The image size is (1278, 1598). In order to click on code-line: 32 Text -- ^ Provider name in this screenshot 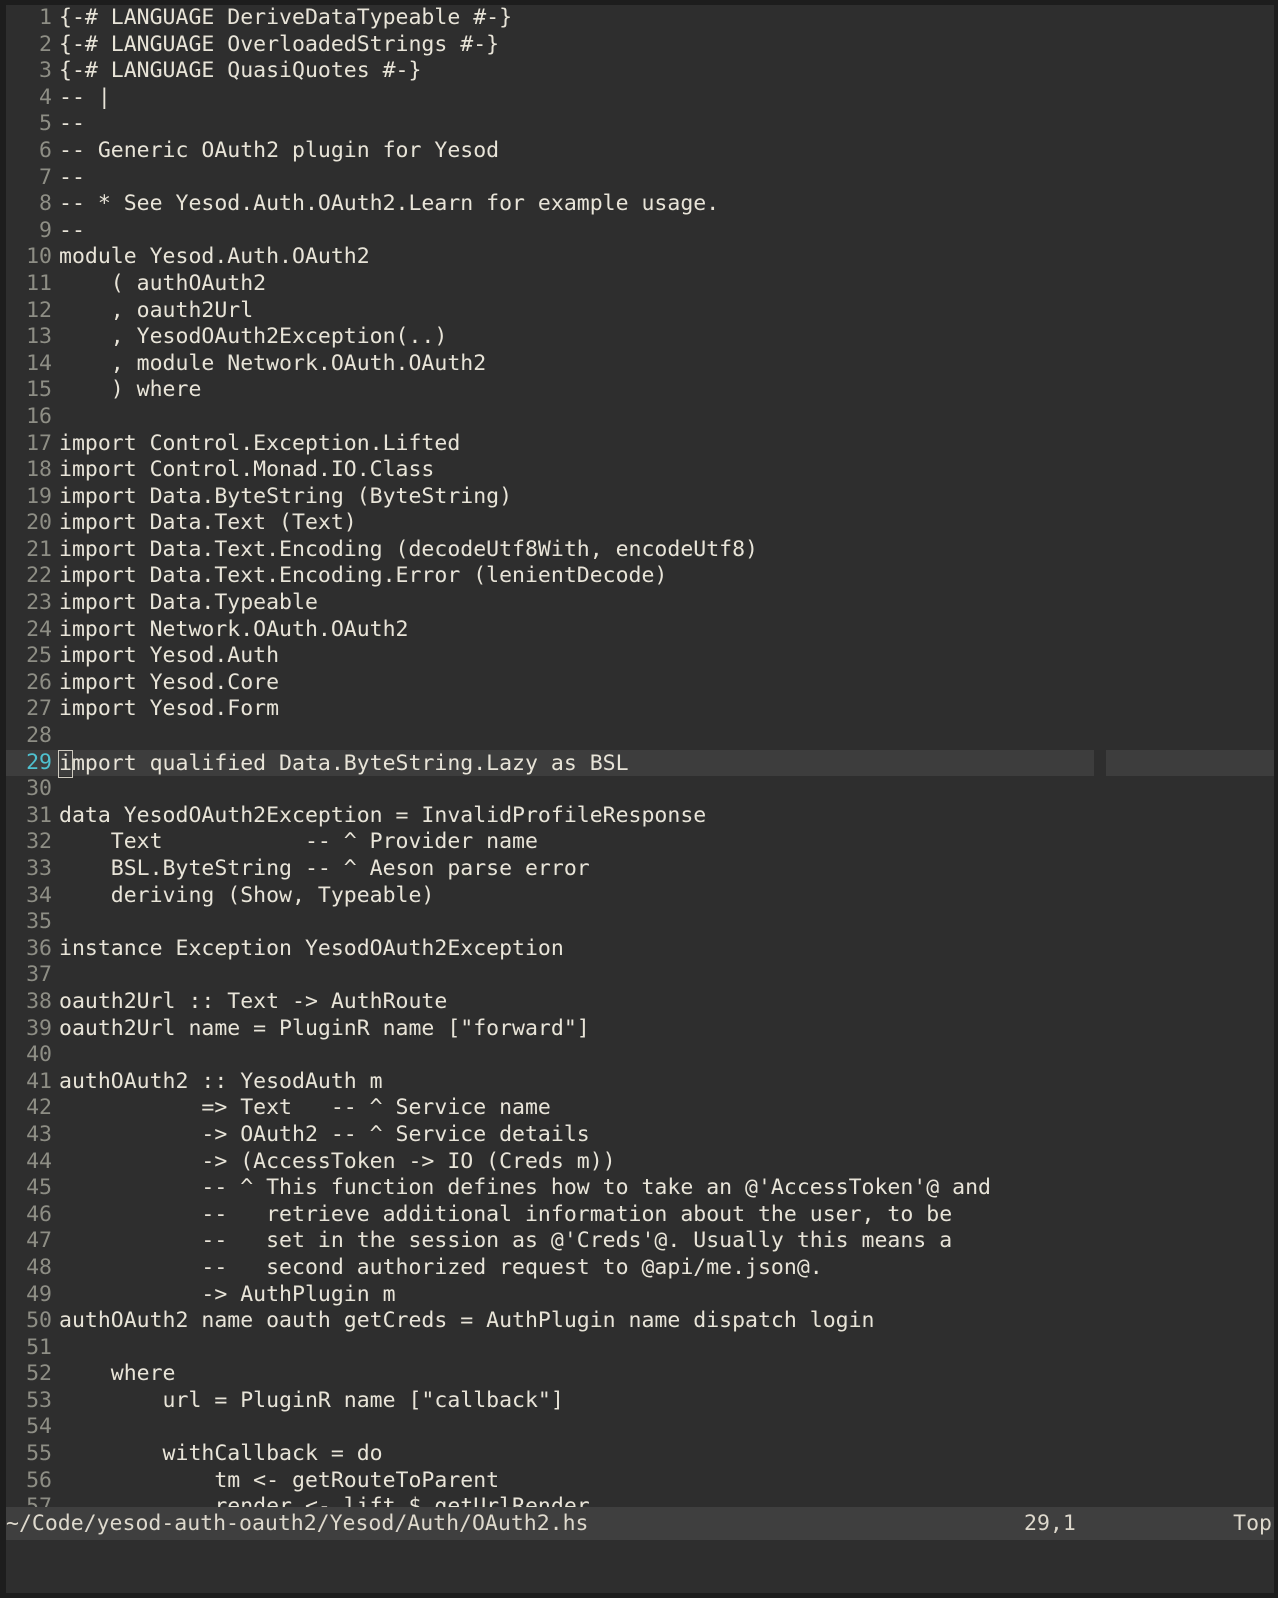, I will do `click(640, 842)`.